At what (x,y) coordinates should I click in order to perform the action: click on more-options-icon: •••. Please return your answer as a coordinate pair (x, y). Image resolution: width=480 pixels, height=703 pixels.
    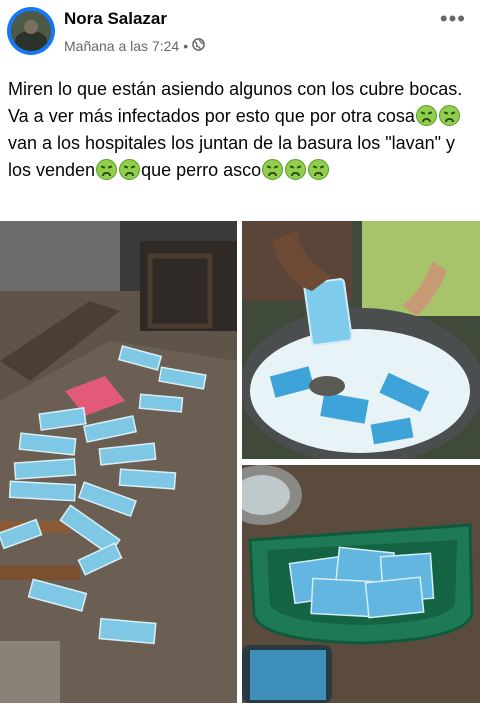
    Looking at the image, I should click on (453, 19).